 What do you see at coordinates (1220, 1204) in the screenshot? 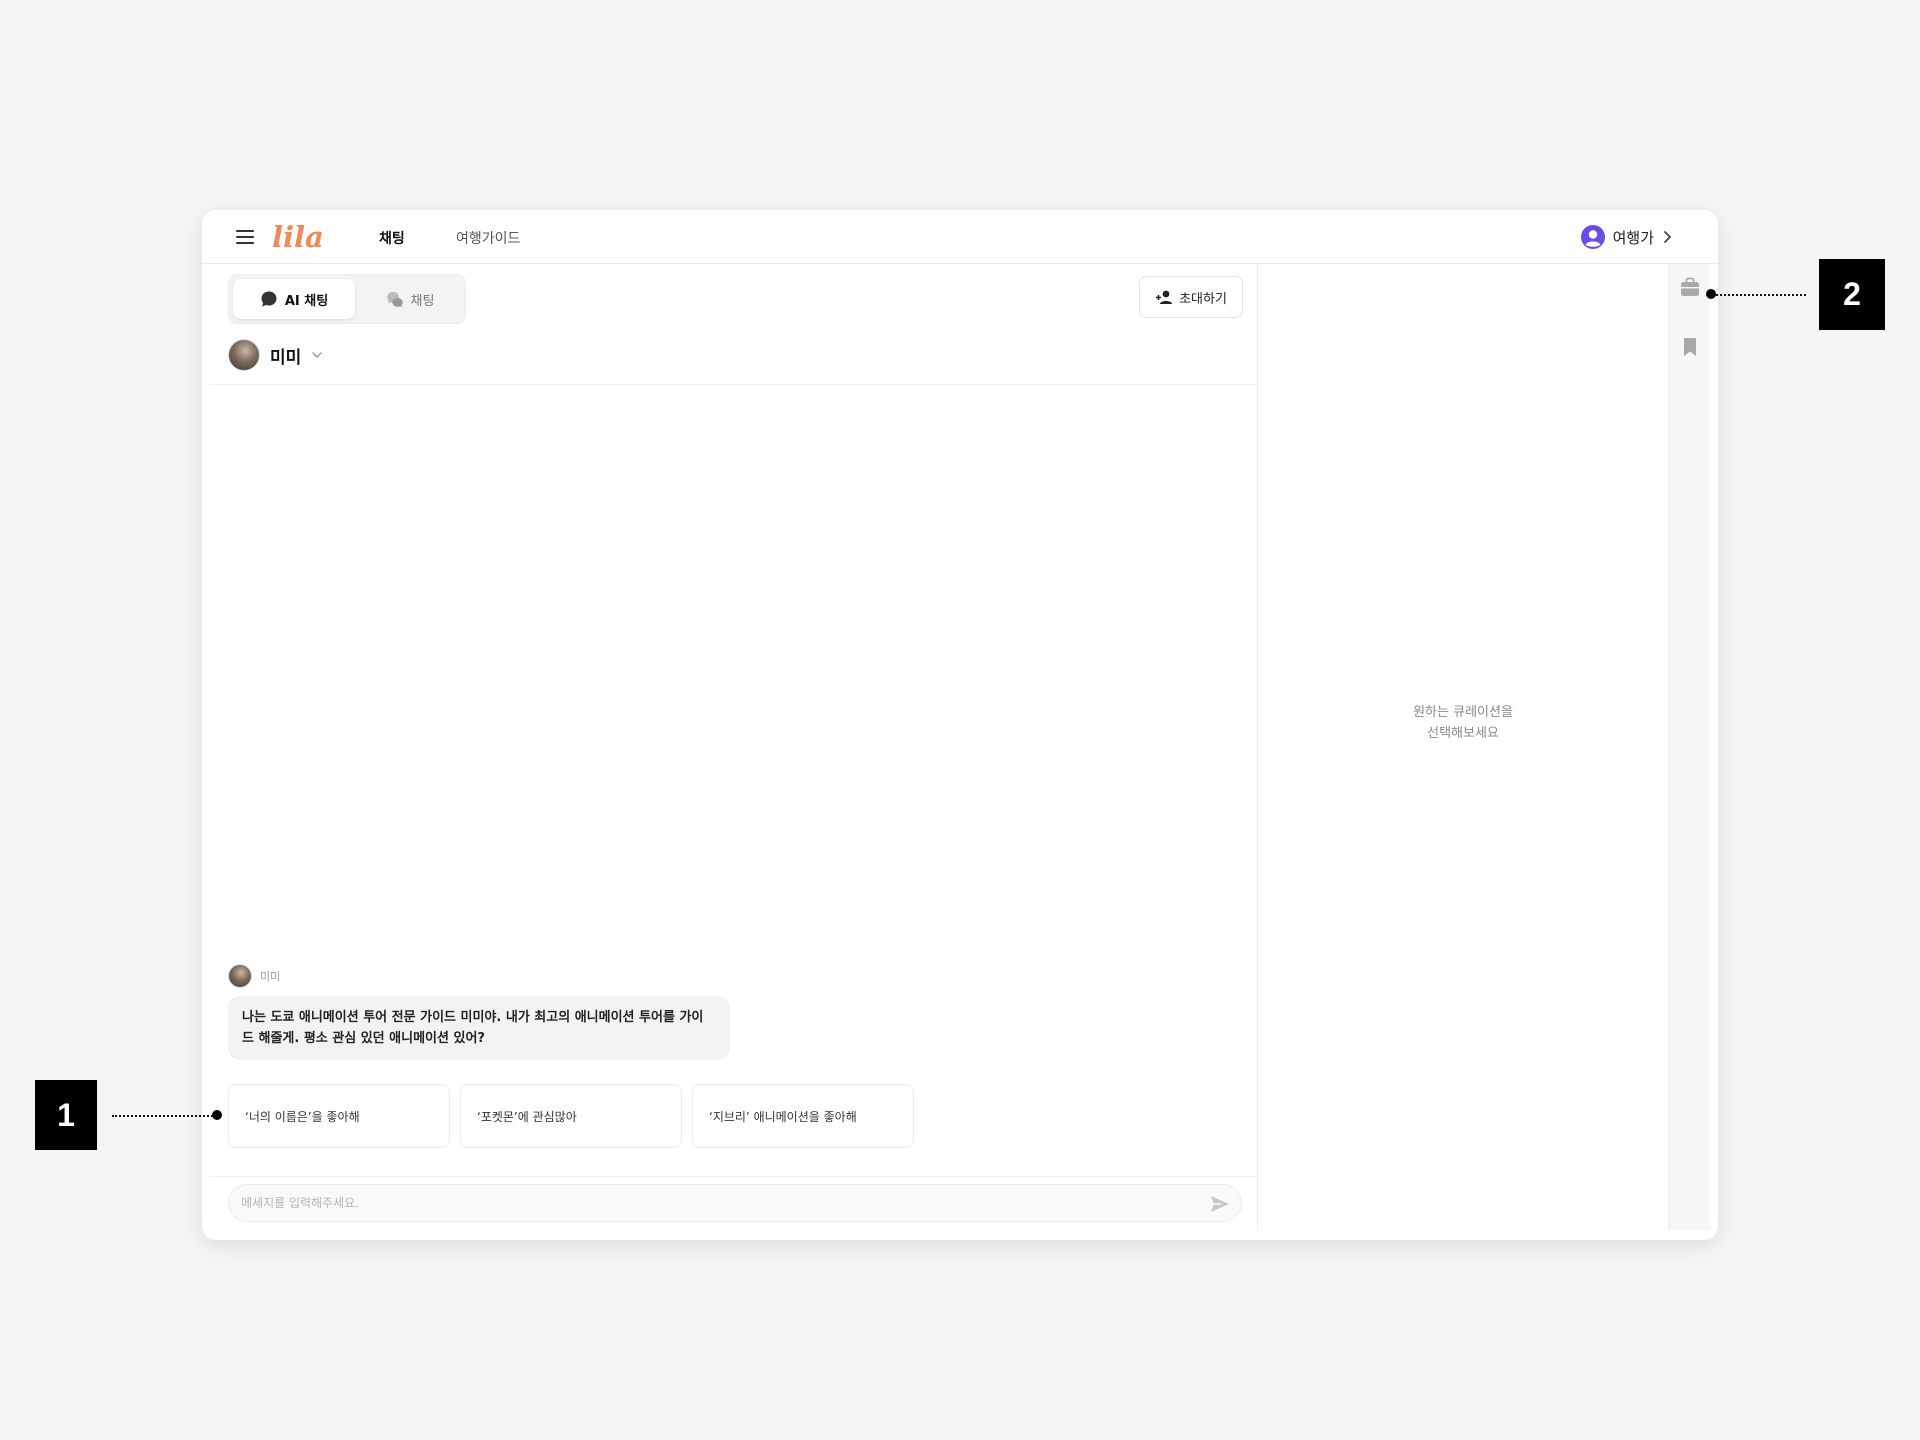
I see `send-icon` at bounding box center [1220, 1204].